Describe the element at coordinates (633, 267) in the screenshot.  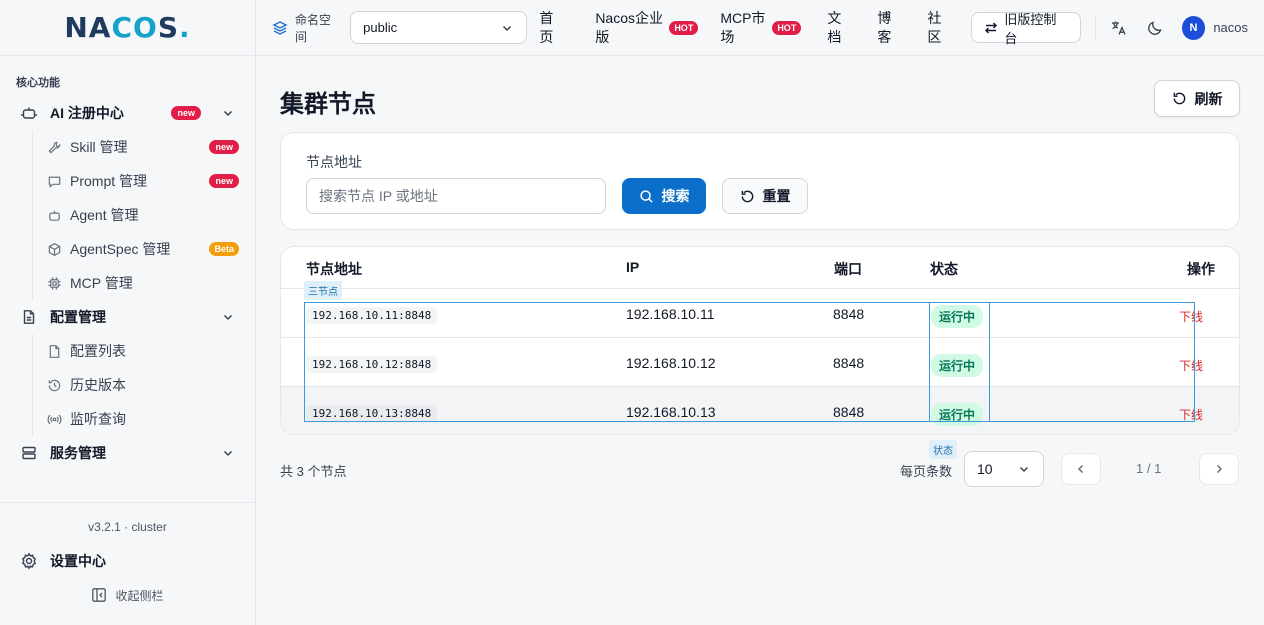
I see `column-header-ip: IP` at that location.